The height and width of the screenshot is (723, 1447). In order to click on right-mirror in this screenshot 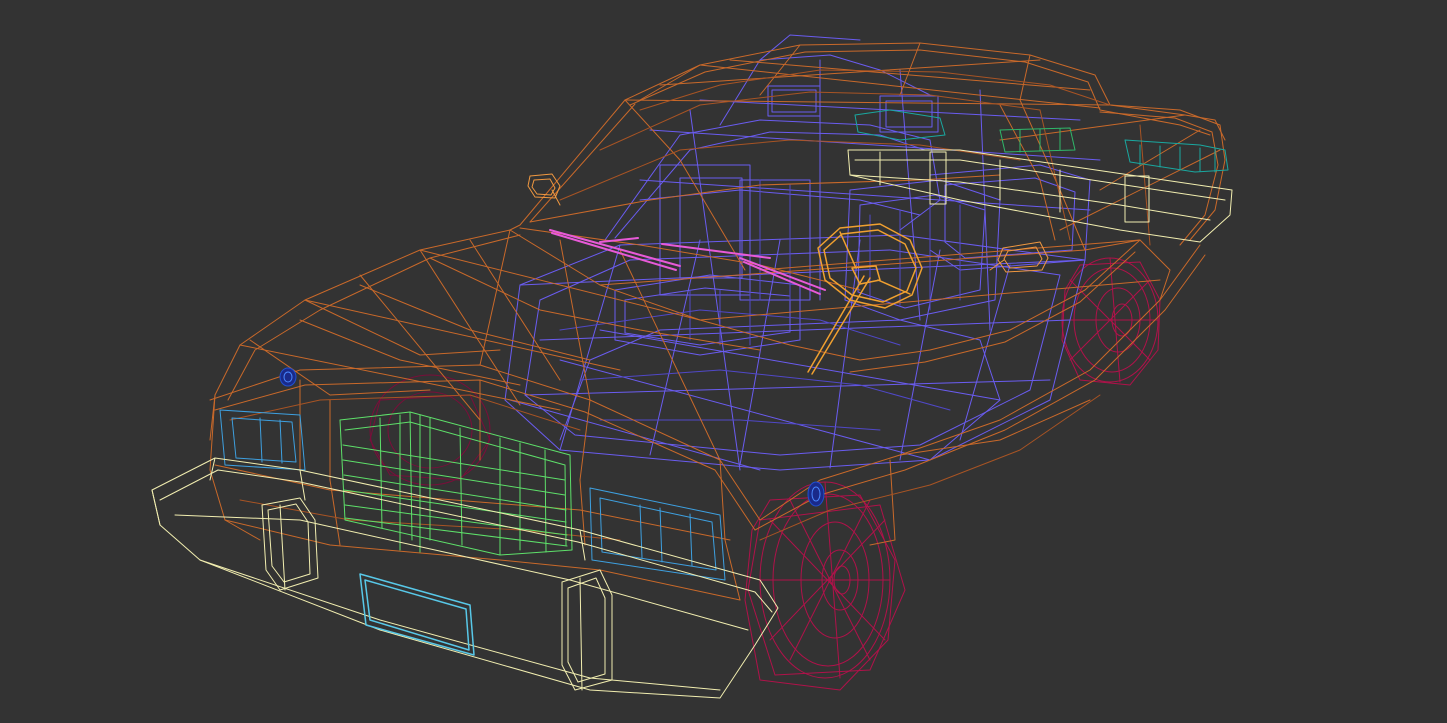, I will do `click(1019, 257)`.